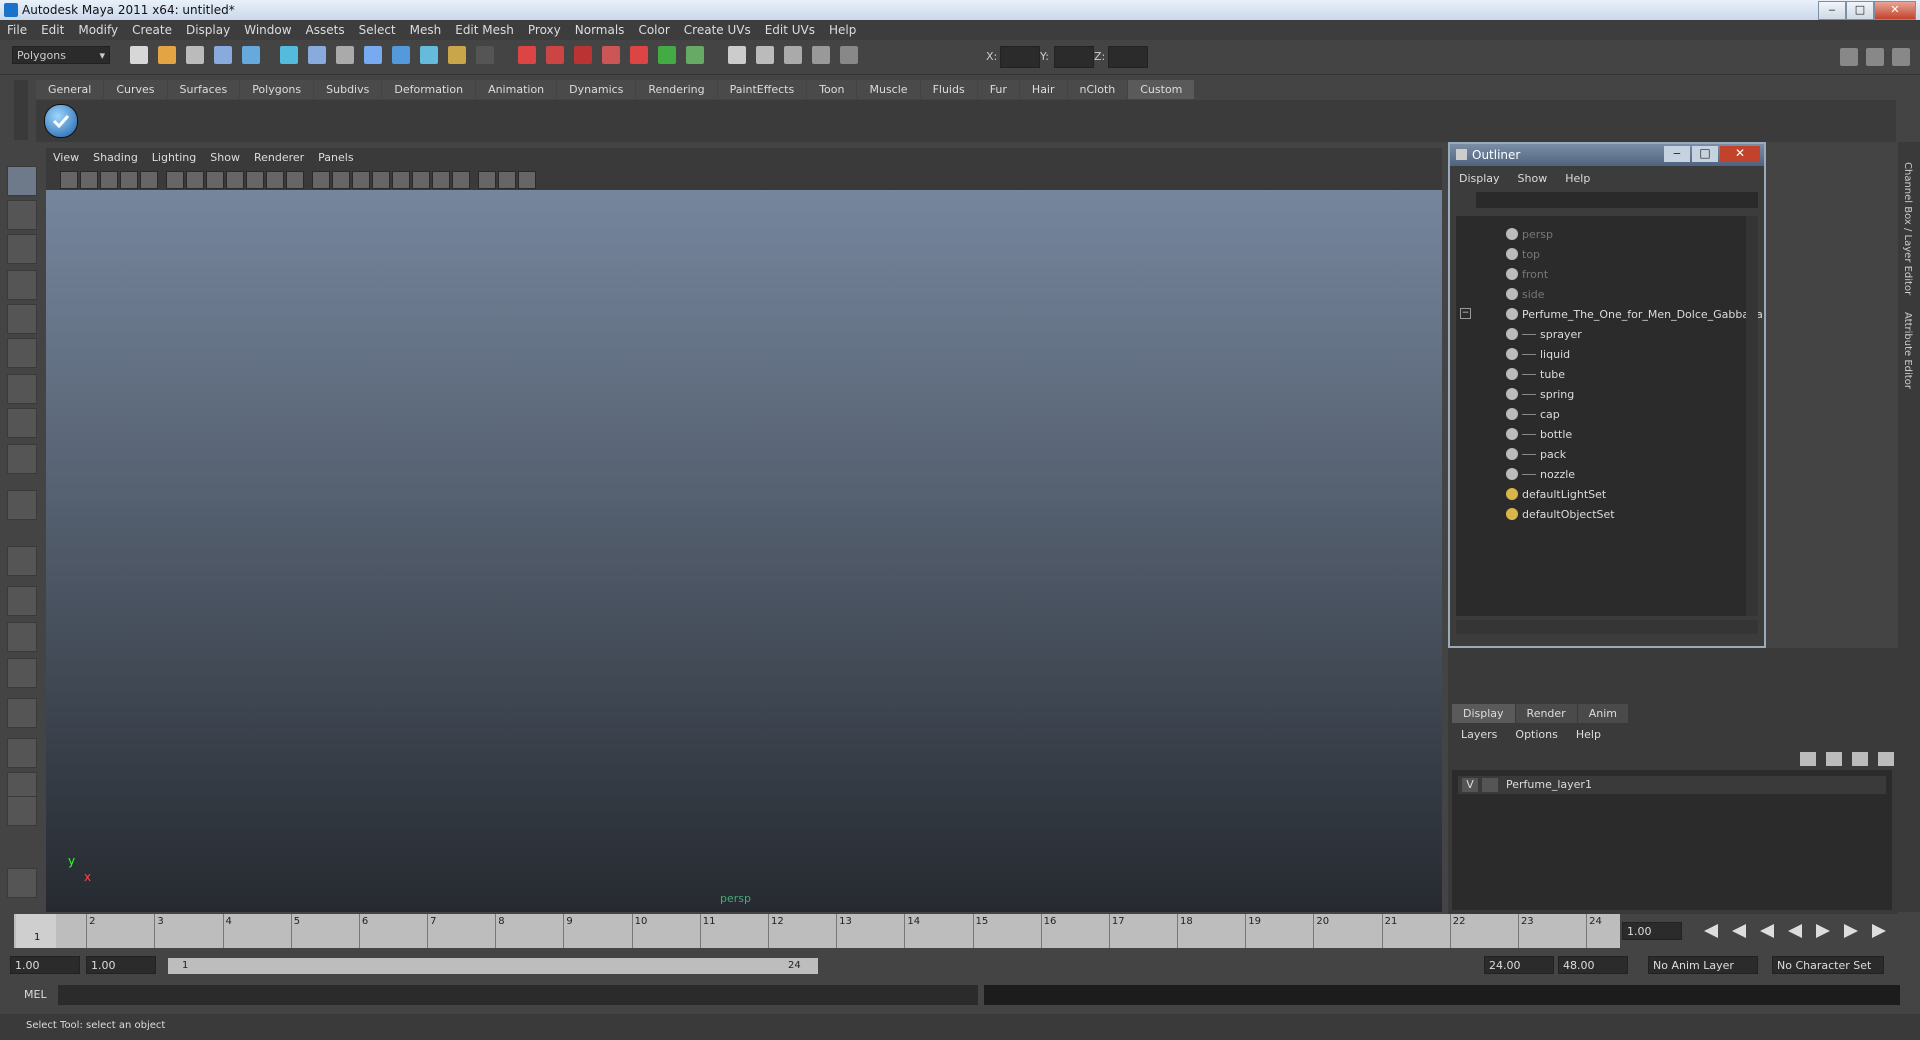 The image size is (1920, 1040). I want to click on film-gate-icon, so click(195, 180).